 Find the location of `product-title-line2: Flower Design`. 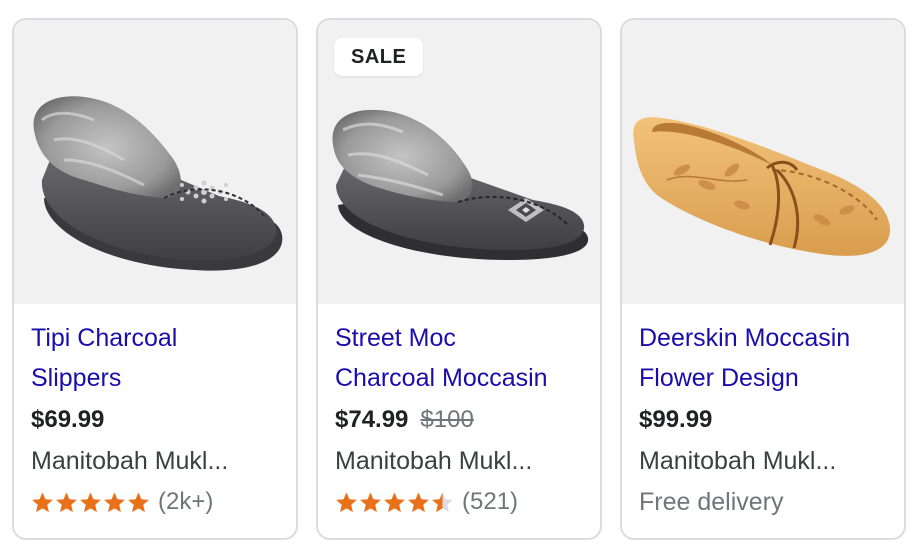

product-title-line2: Flower Design is located at coordinates (766, 378).